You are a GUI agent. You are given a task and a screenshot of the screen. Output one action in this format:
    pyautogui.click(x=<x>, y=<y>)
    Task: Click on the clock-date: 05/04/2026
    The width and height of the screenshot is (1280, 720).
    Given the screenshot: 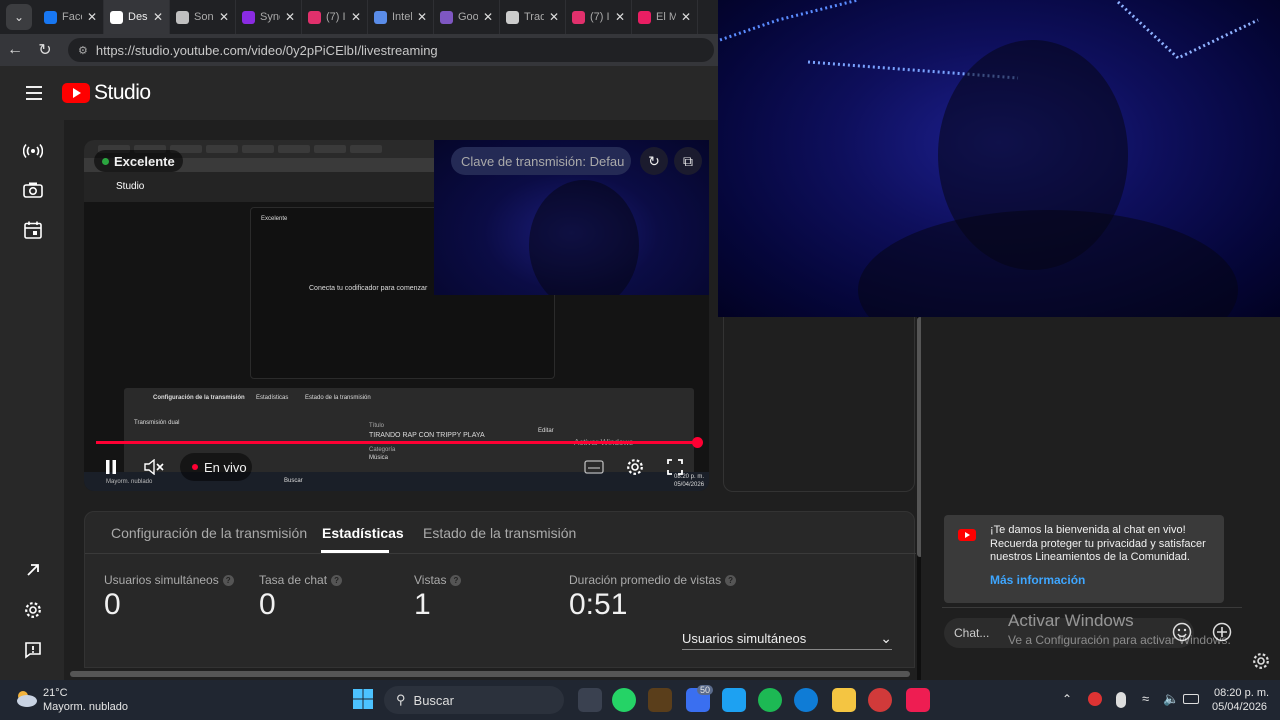 What is the action you would take?
    pyautogui.click(x=1239, y=707)
    